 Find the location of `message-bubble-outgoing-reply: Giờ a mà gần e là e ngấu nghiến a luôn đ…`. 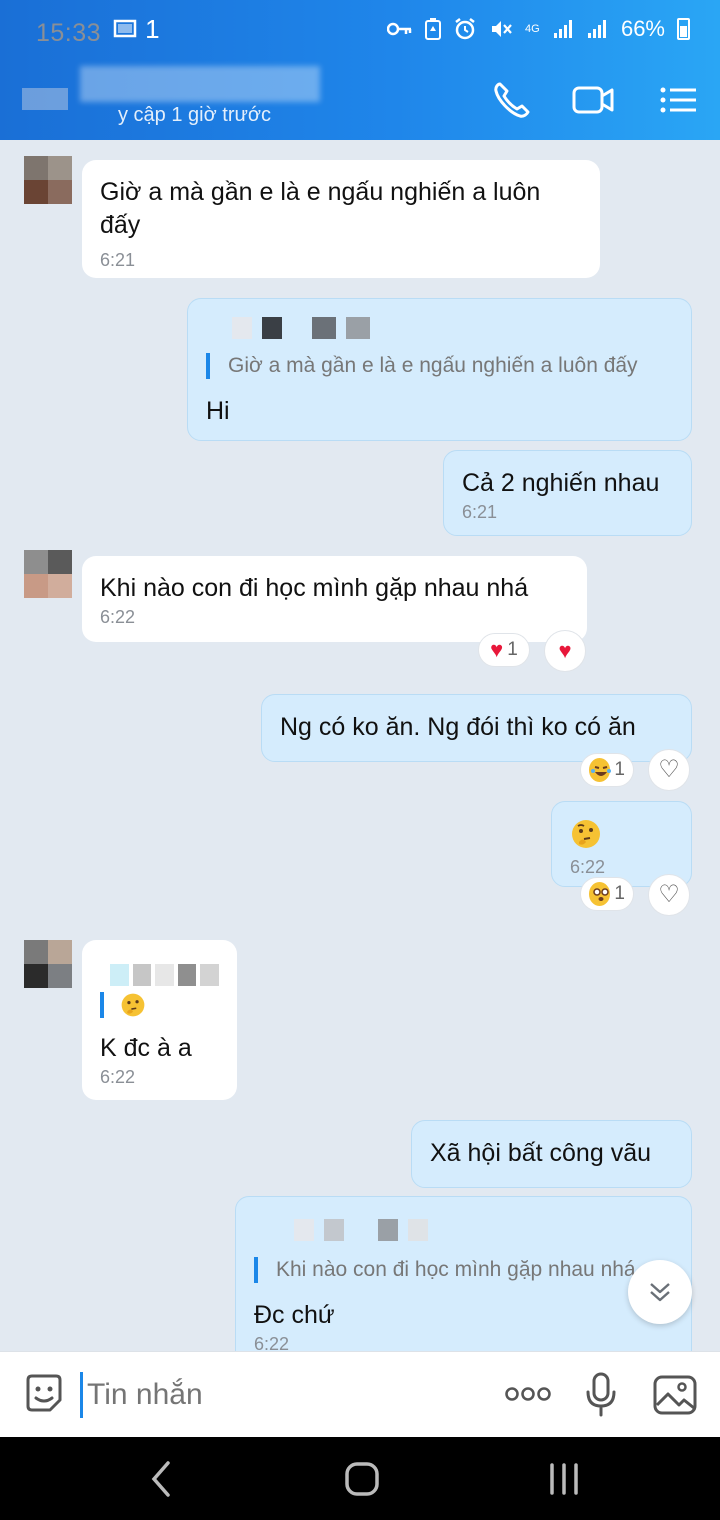

message-bubble-outgoing-reply: Giờ a mà gần e là e ngấu nghiến a luôn đ… is located at coordinates (439, 369).